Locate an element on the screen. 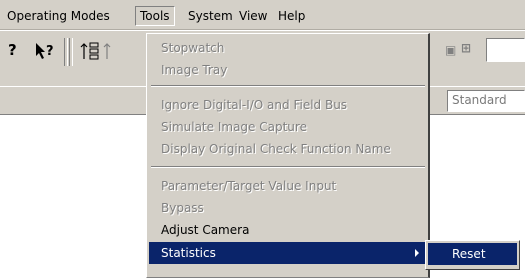 The width and height of the screenshot is (525, 278). sort-list-icon is located at coordinates (98, 54).